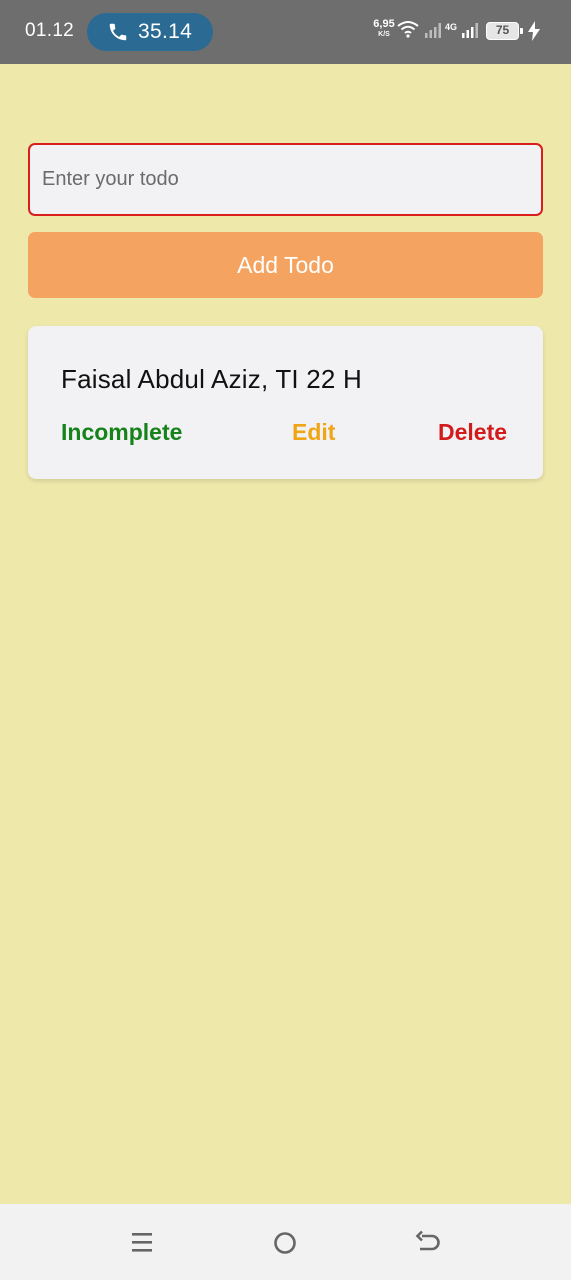 The image size is (571, 1280). I want to click on call-duration: 35.14, so click(165, 31).